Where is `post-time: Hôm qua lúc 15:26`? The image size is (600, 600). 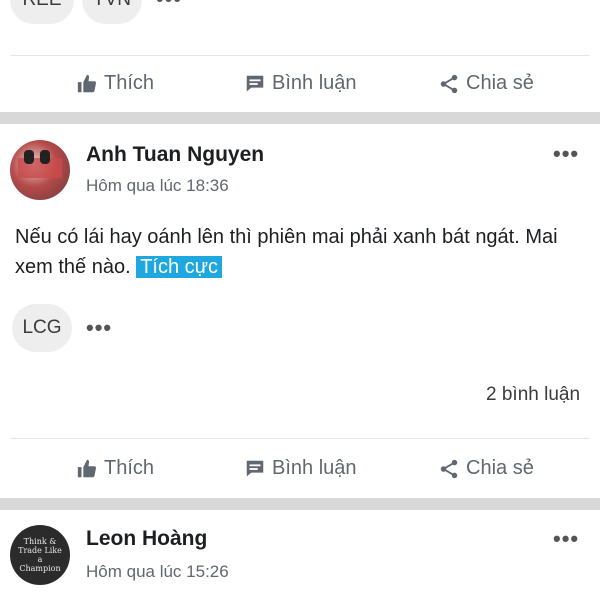 post-time: Hôm qua lúc 15:26 is located at coordinates (157, 572).